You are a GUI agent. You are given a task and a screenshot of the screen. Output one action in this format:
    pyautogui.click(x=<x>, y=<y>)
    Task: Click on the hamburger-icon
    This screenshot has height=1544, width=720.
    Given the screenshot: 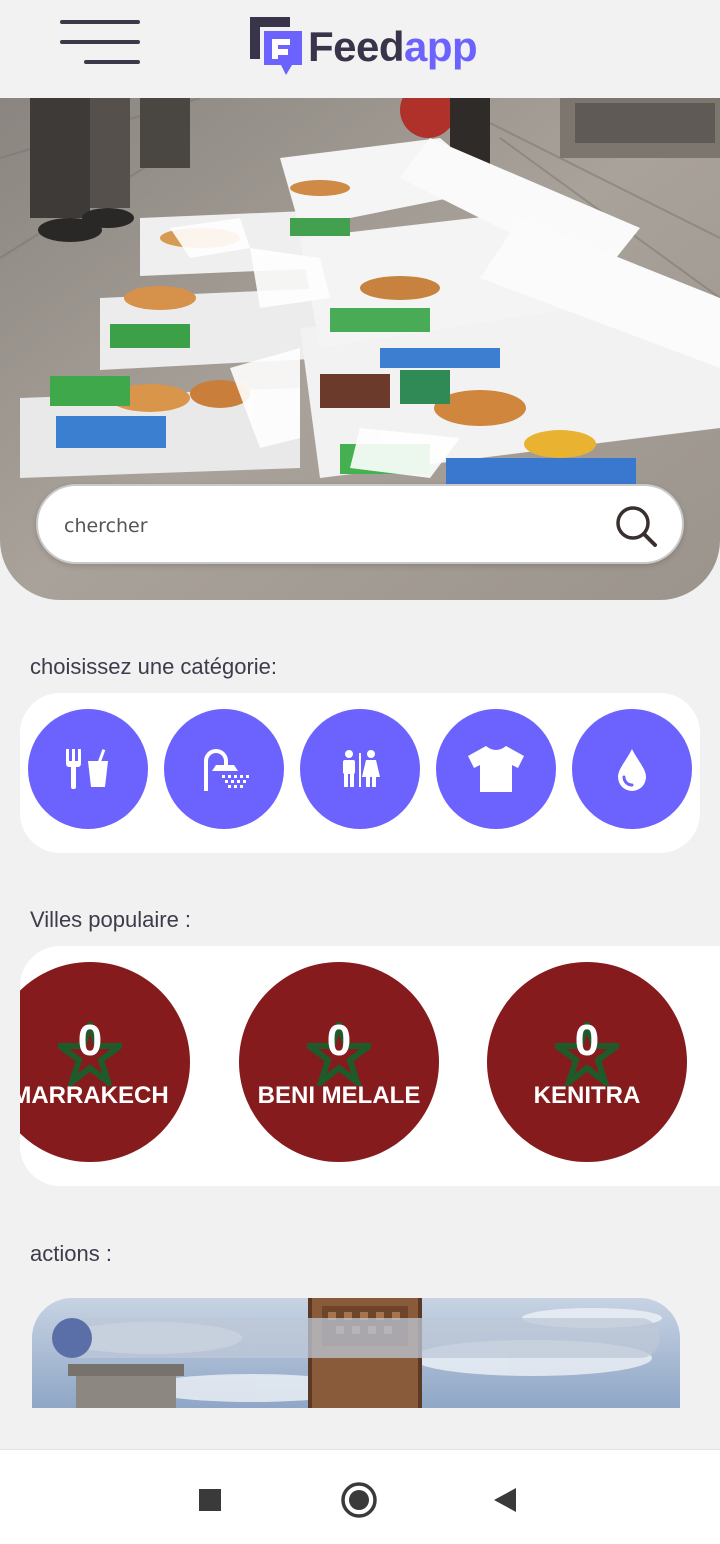 What is the action you would take?
    pyautogui.click(x=100, y=43)
    